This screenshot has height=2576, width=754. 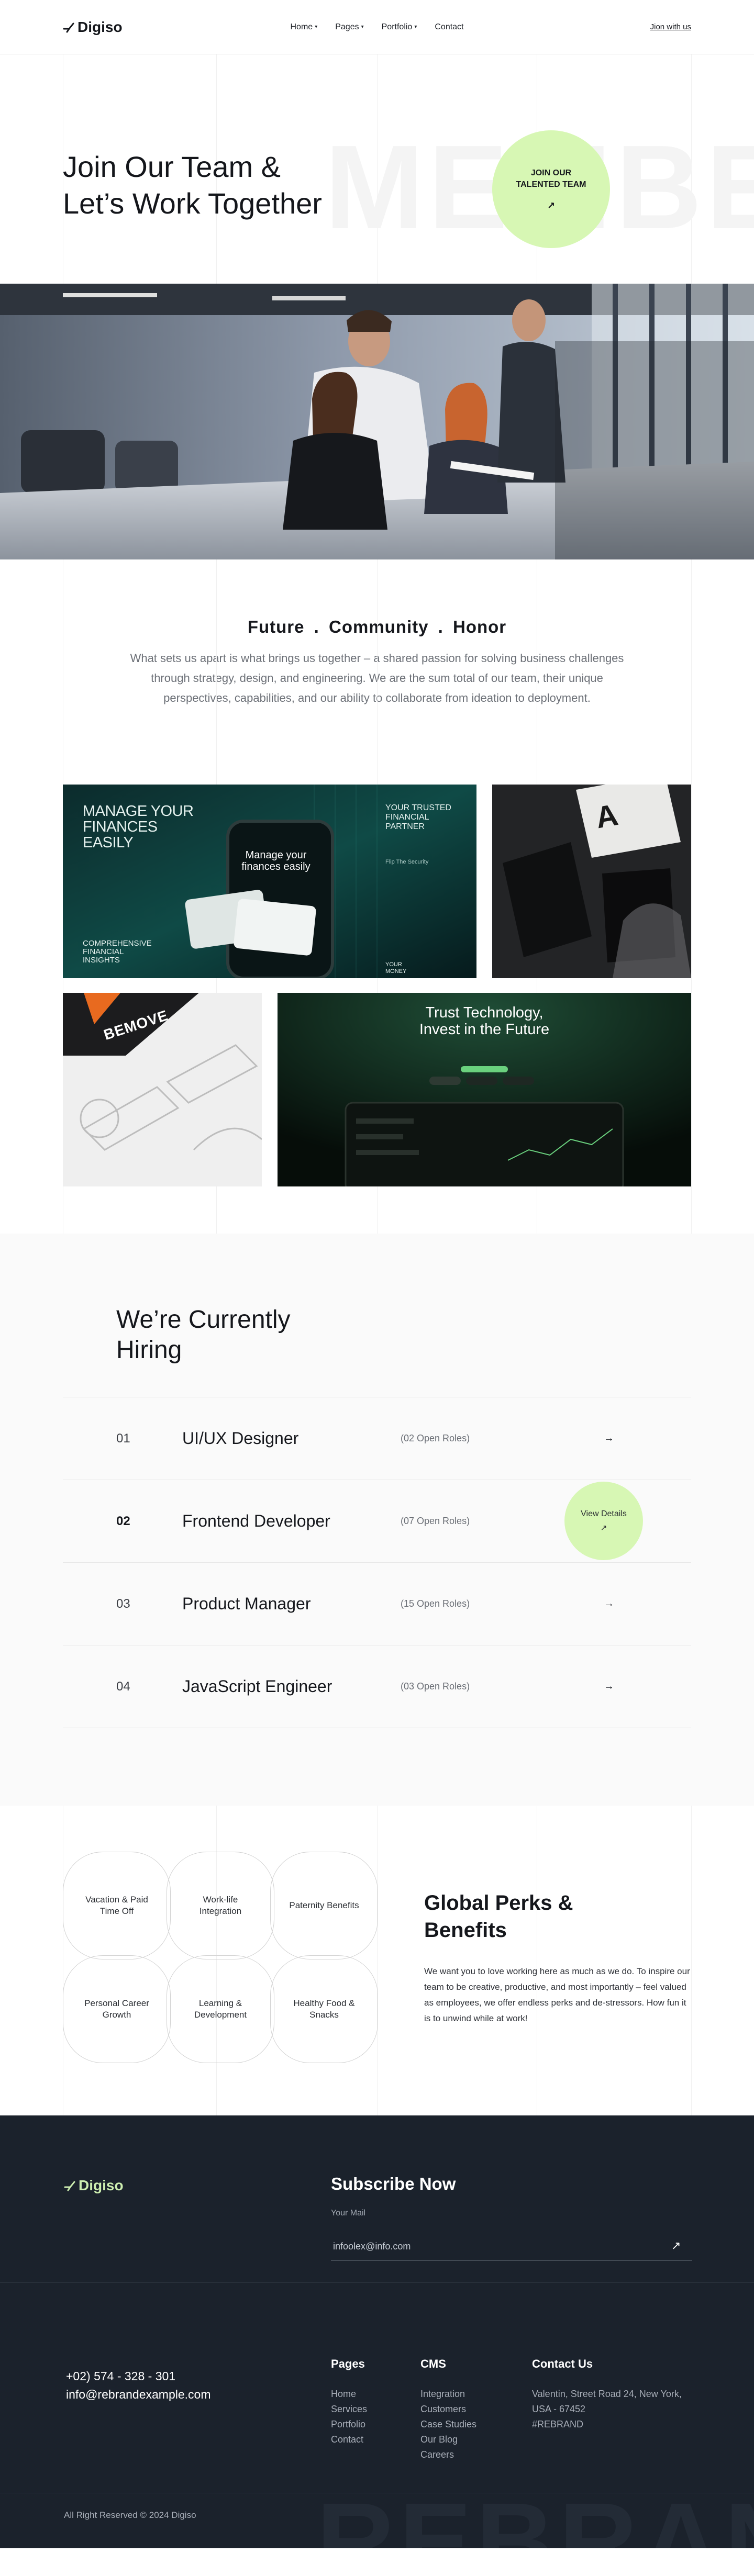 What do you see at coordinates (448, 2424) in the screenshot?
I see `footer-link: Case Studies` at bounding box center [448, 2424].